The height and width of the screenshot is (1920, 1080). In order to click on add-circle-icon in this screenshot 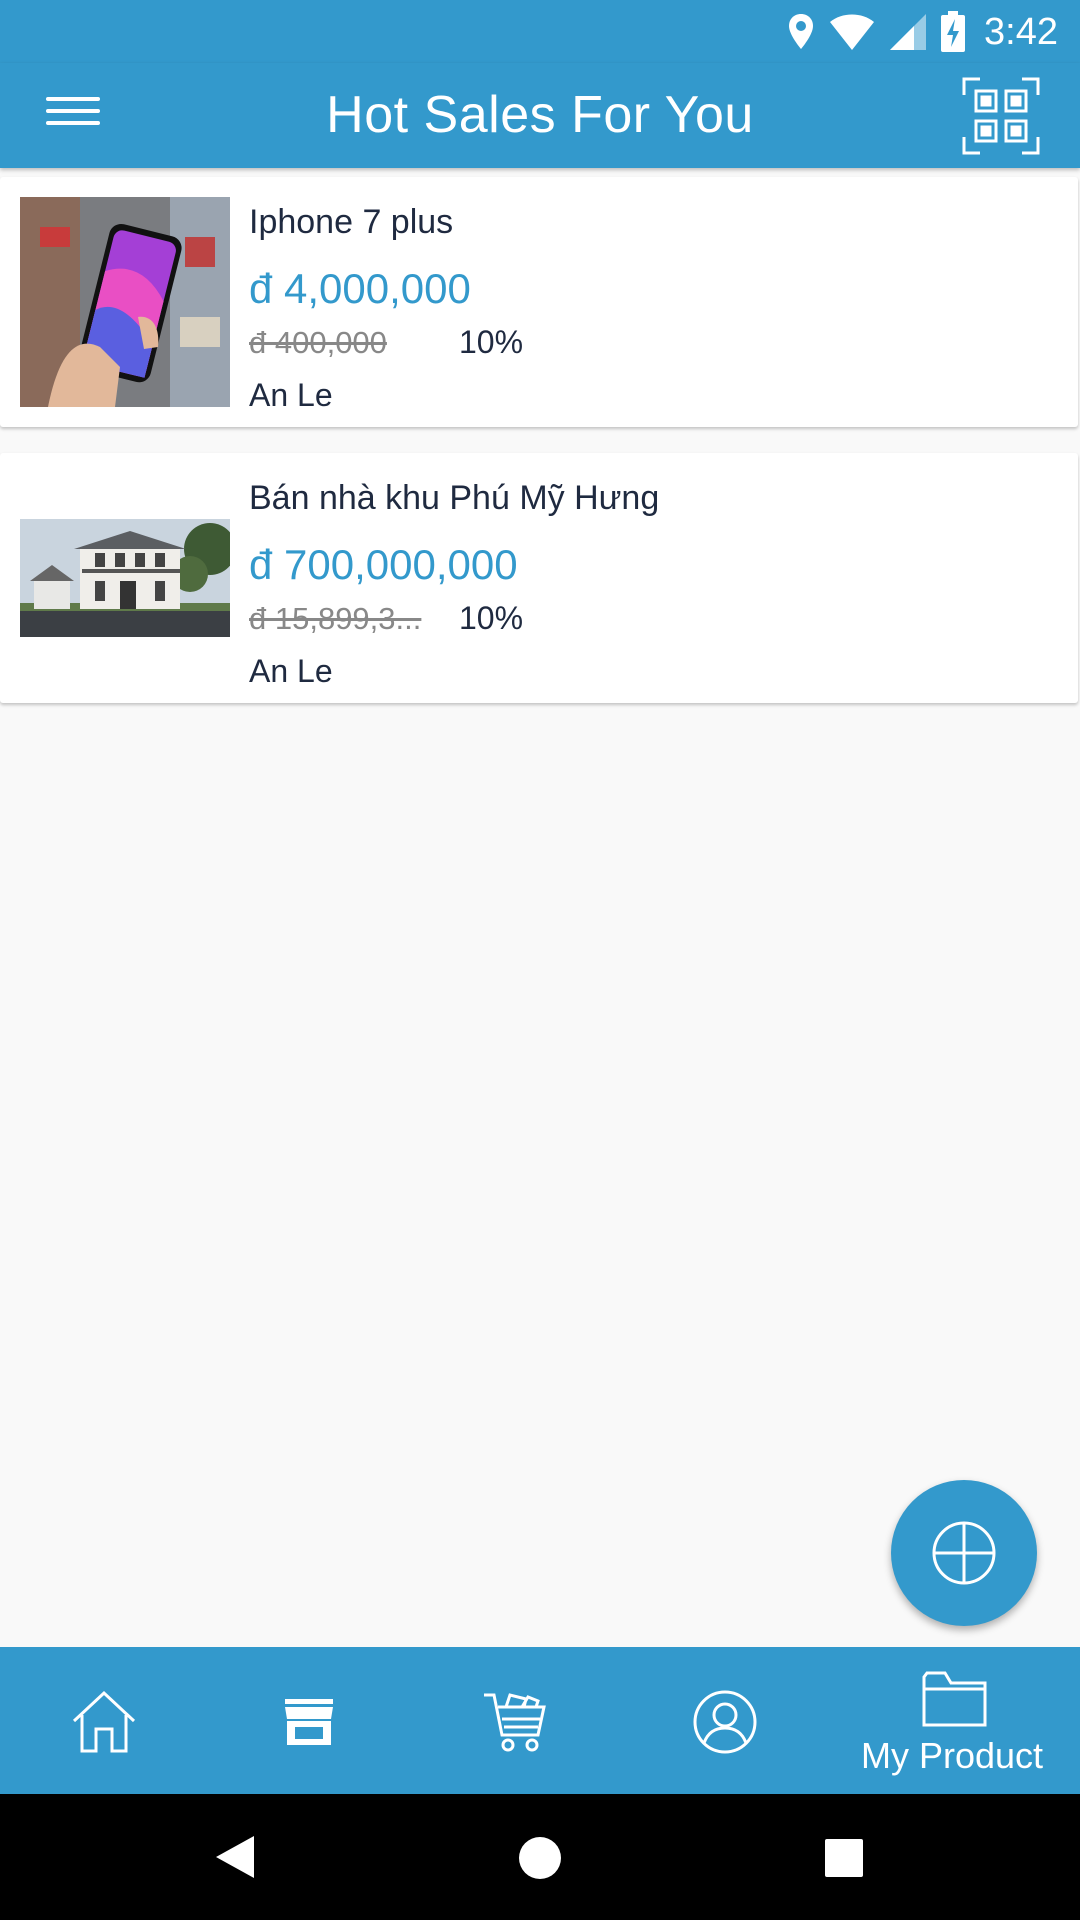, I will do `click(964, 1553)`.